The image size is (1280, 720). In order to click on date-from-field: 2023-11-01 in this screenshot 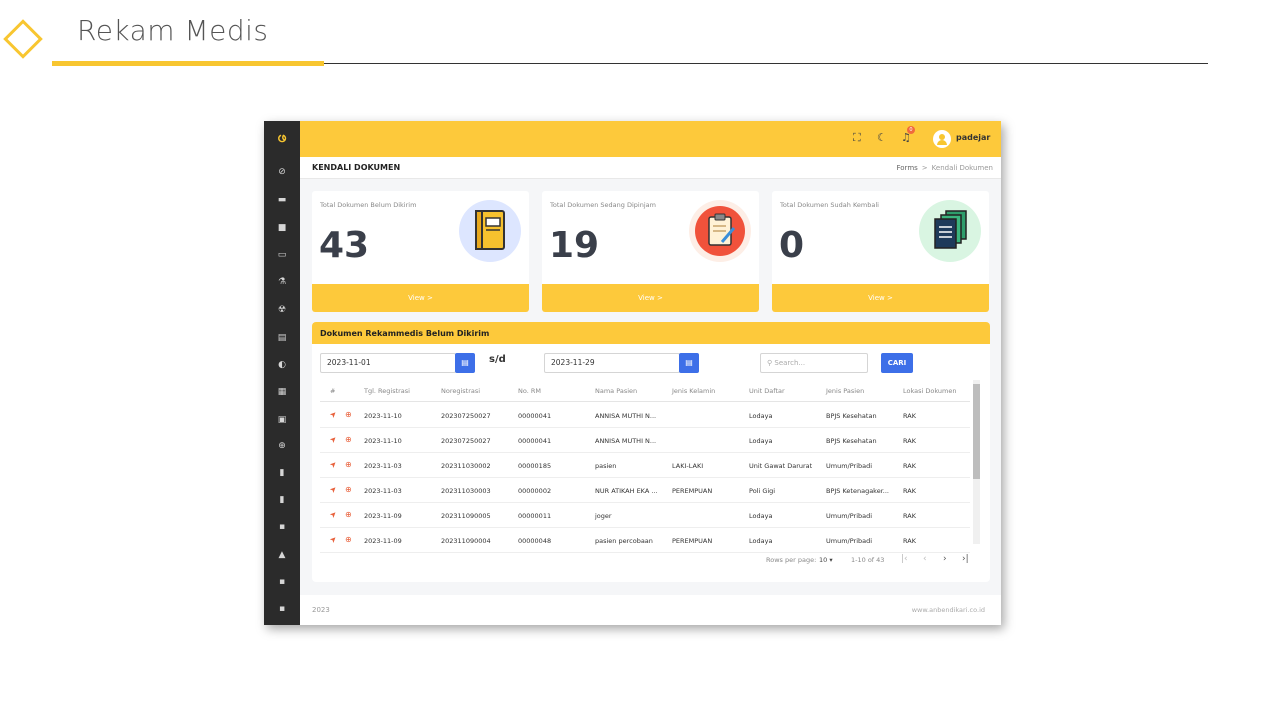, I will do `click(388, 363)`.